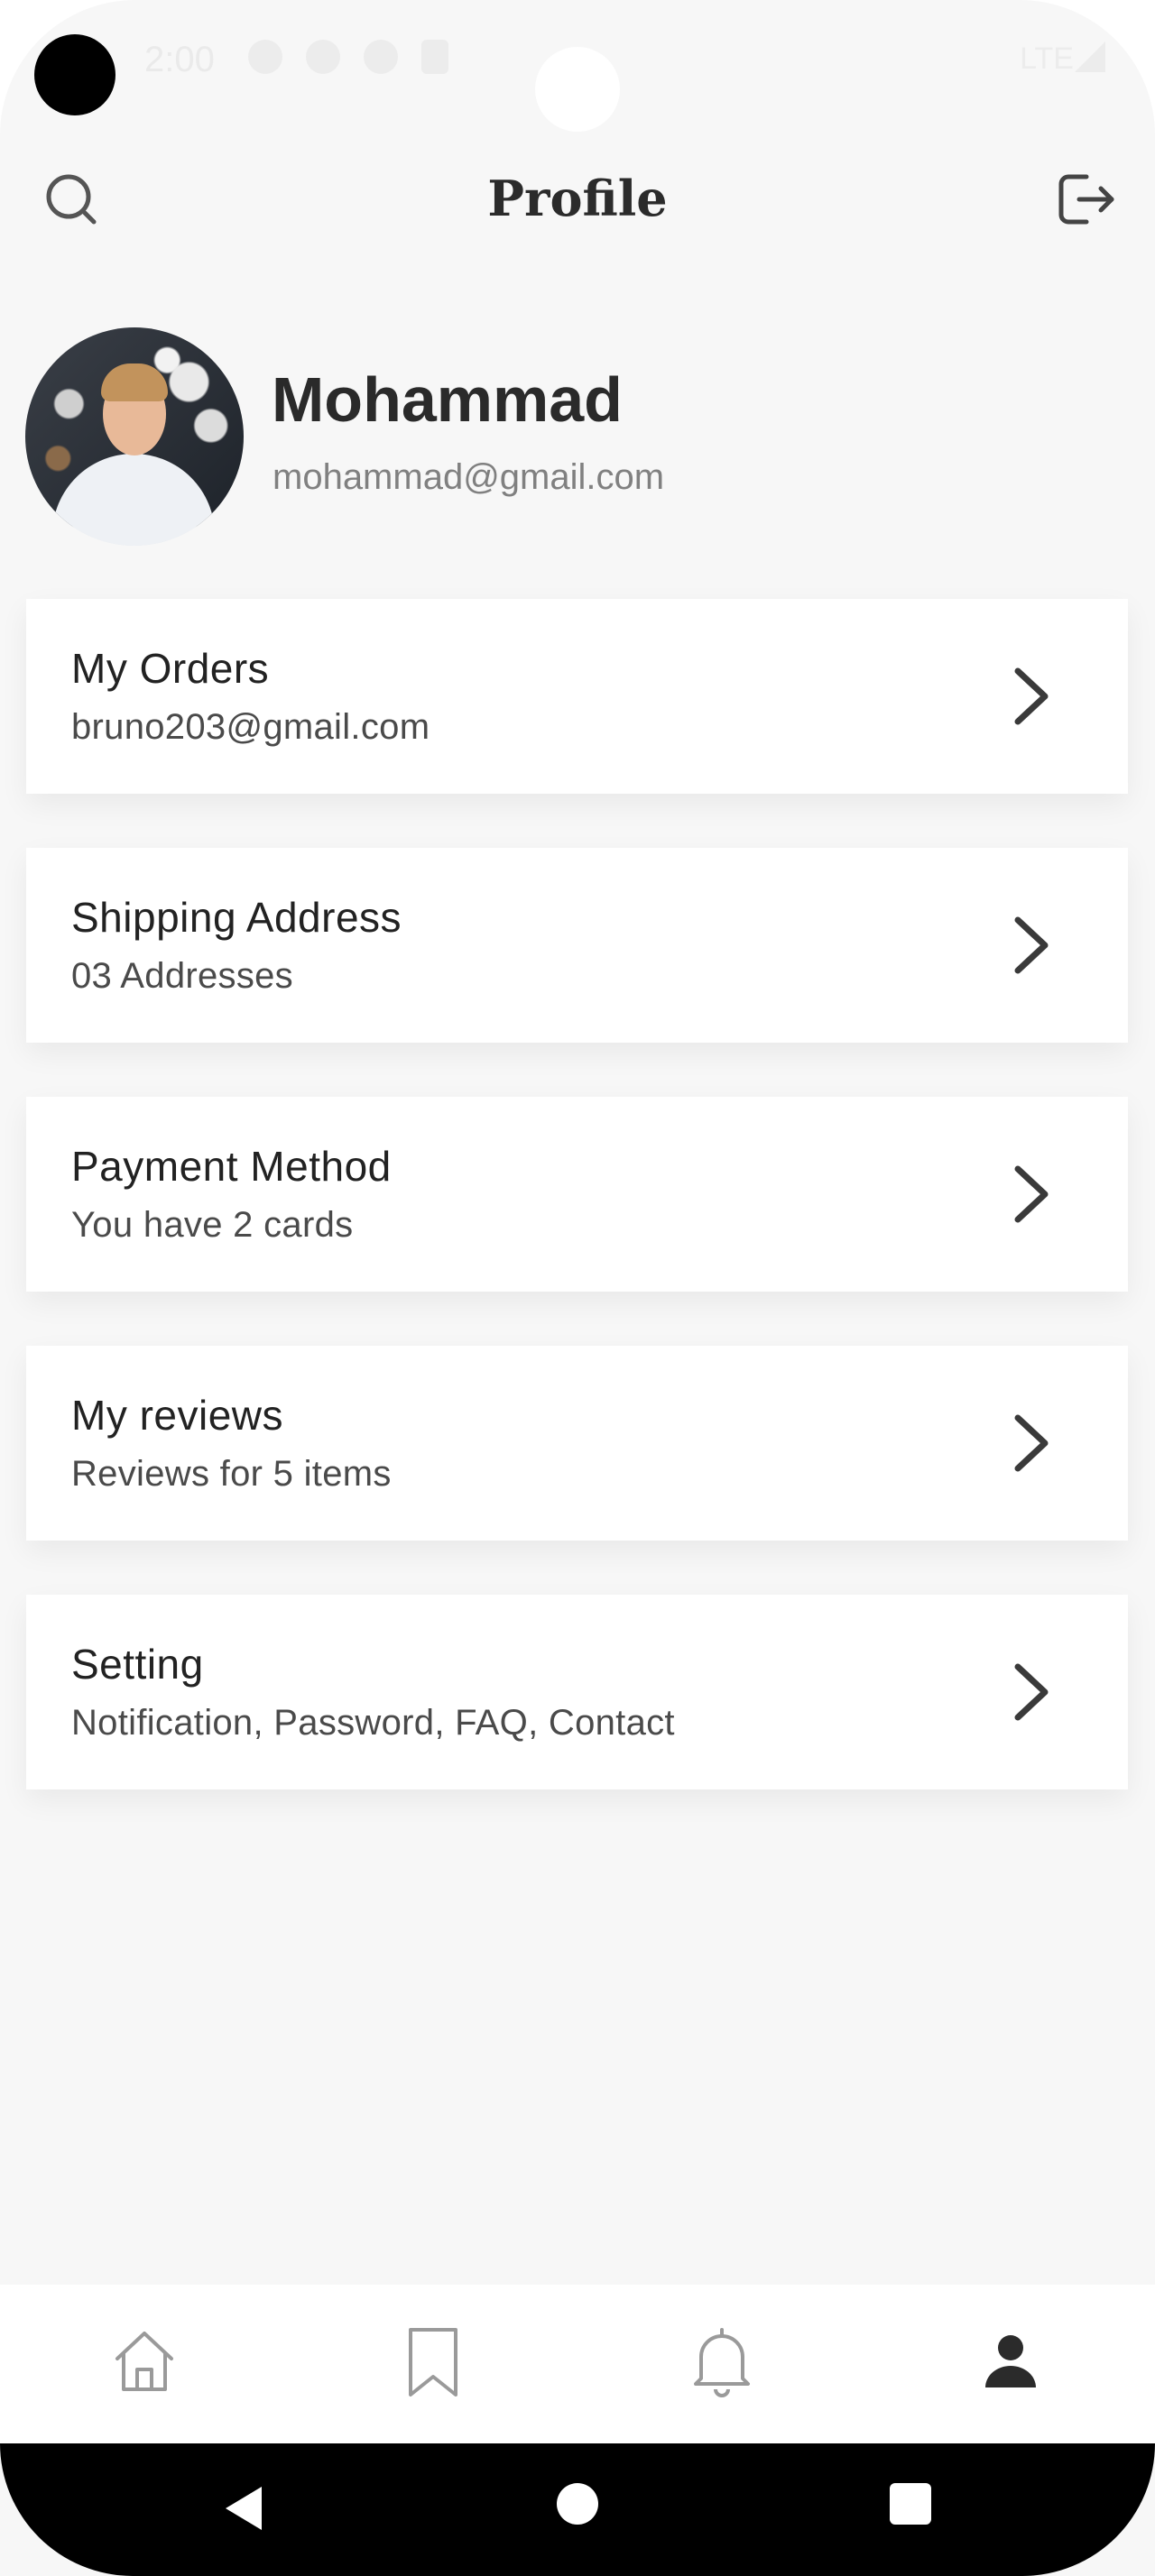 The width and height of the screenshot is (1155, 2576). Describe the element at coordinates (236, 917) in the screenshot. I see `menu-item-title: Shipping Address` at that location.